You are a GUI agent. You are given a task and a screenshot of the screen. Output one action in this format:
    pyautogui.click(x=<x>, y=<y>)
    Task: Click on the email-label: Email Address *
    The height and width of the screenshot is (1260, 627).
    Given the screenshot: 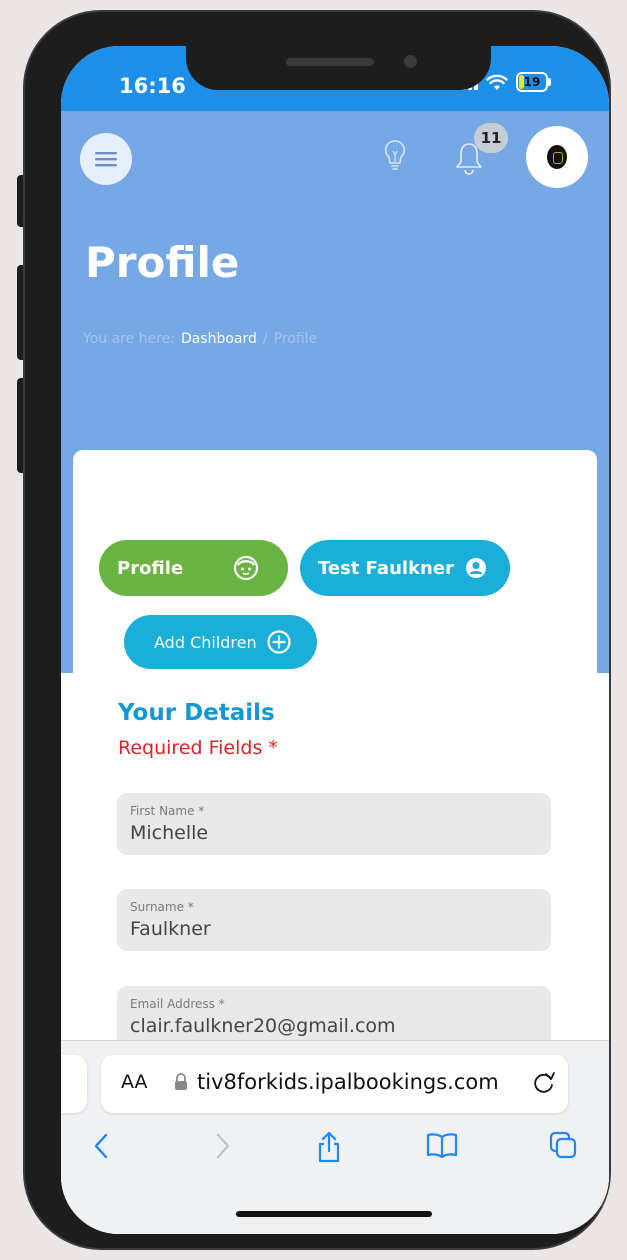 What is the action you would take?
    pyautogui.click(x=177, y=1004)
    